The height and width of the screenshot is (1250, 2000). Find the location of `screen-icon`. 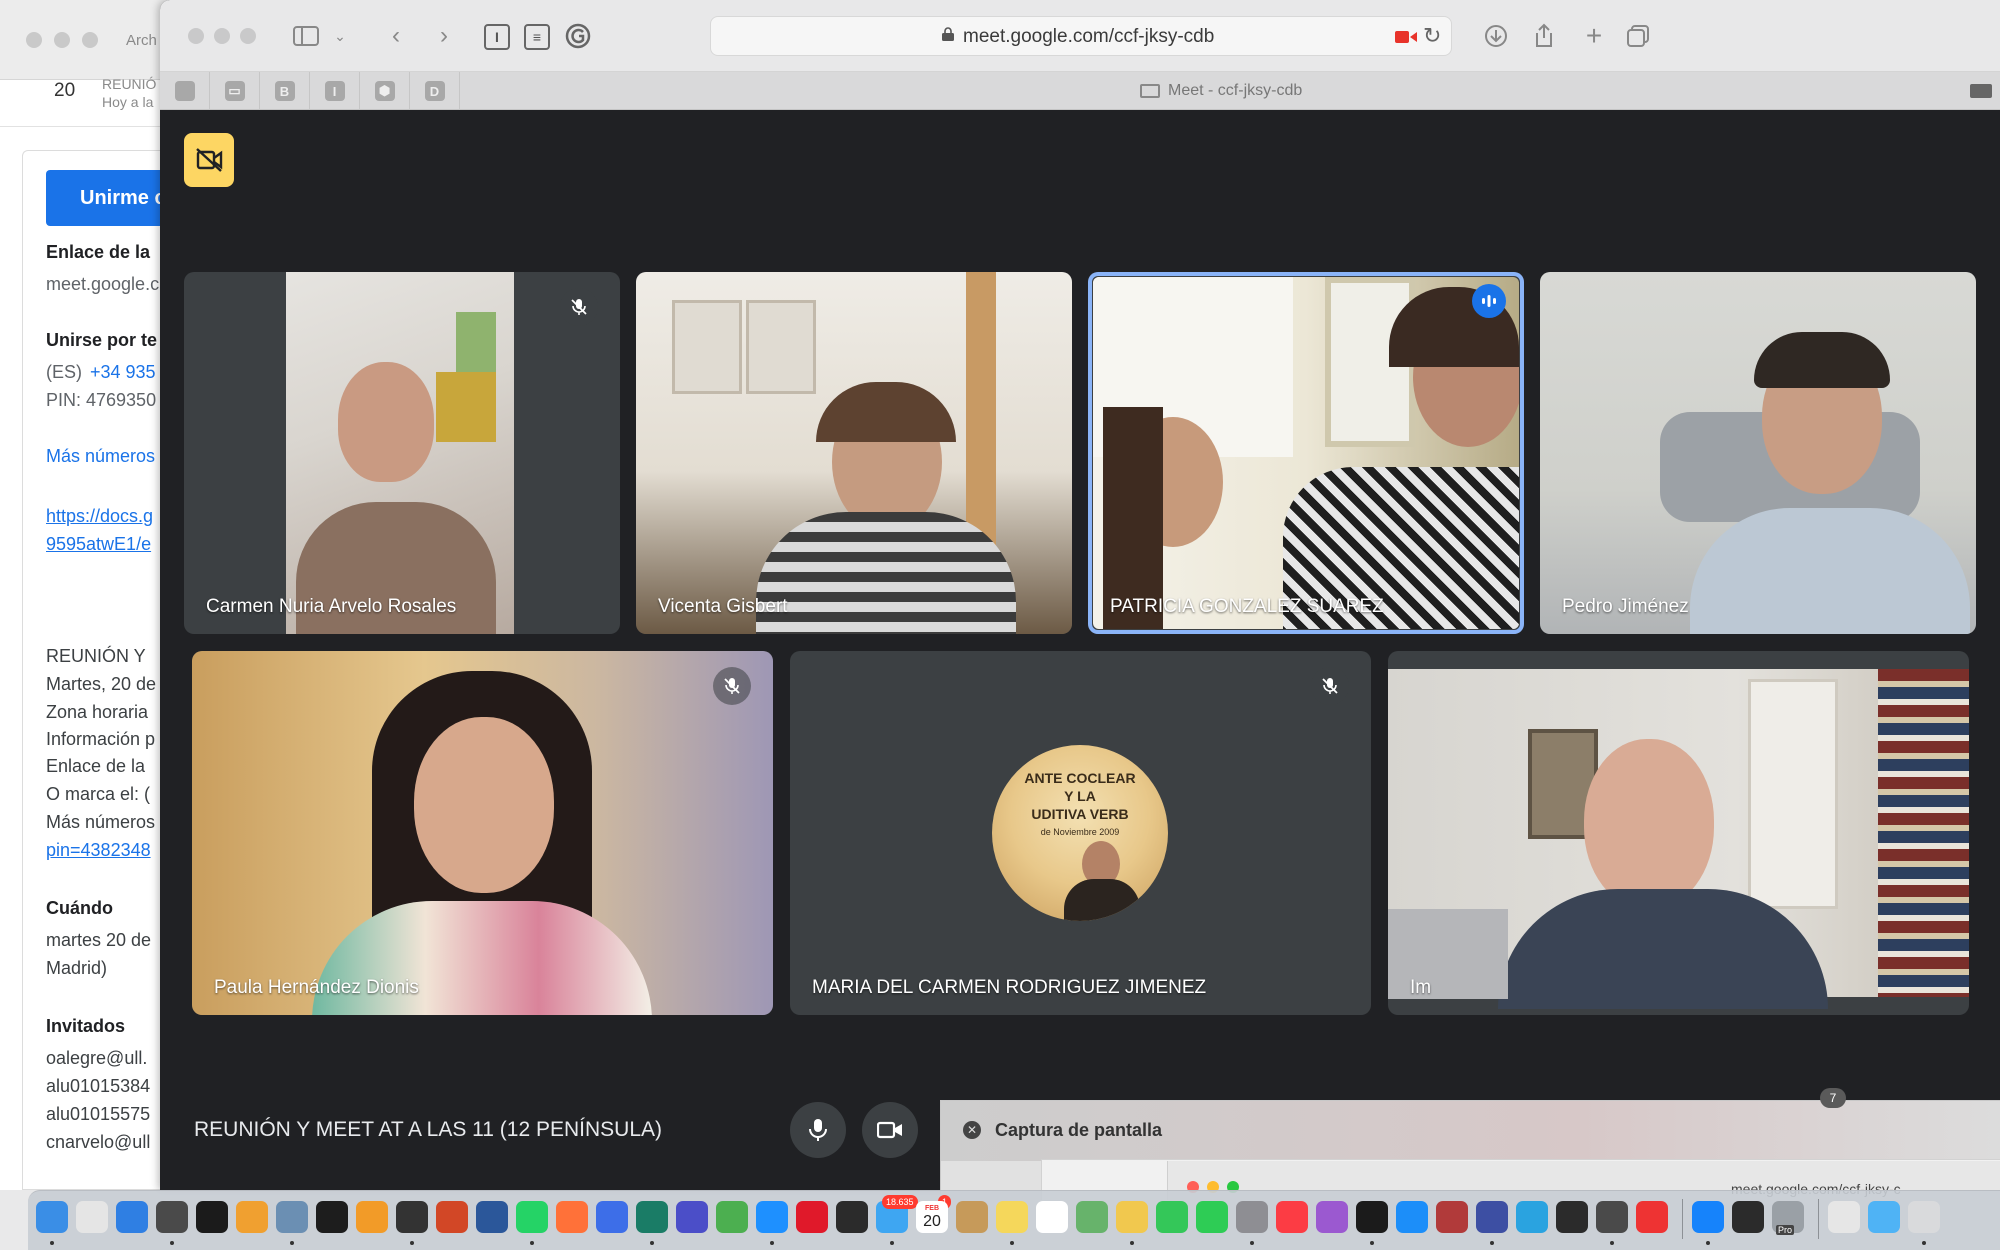

screen-icon is located at coordinates (1492, 1217).